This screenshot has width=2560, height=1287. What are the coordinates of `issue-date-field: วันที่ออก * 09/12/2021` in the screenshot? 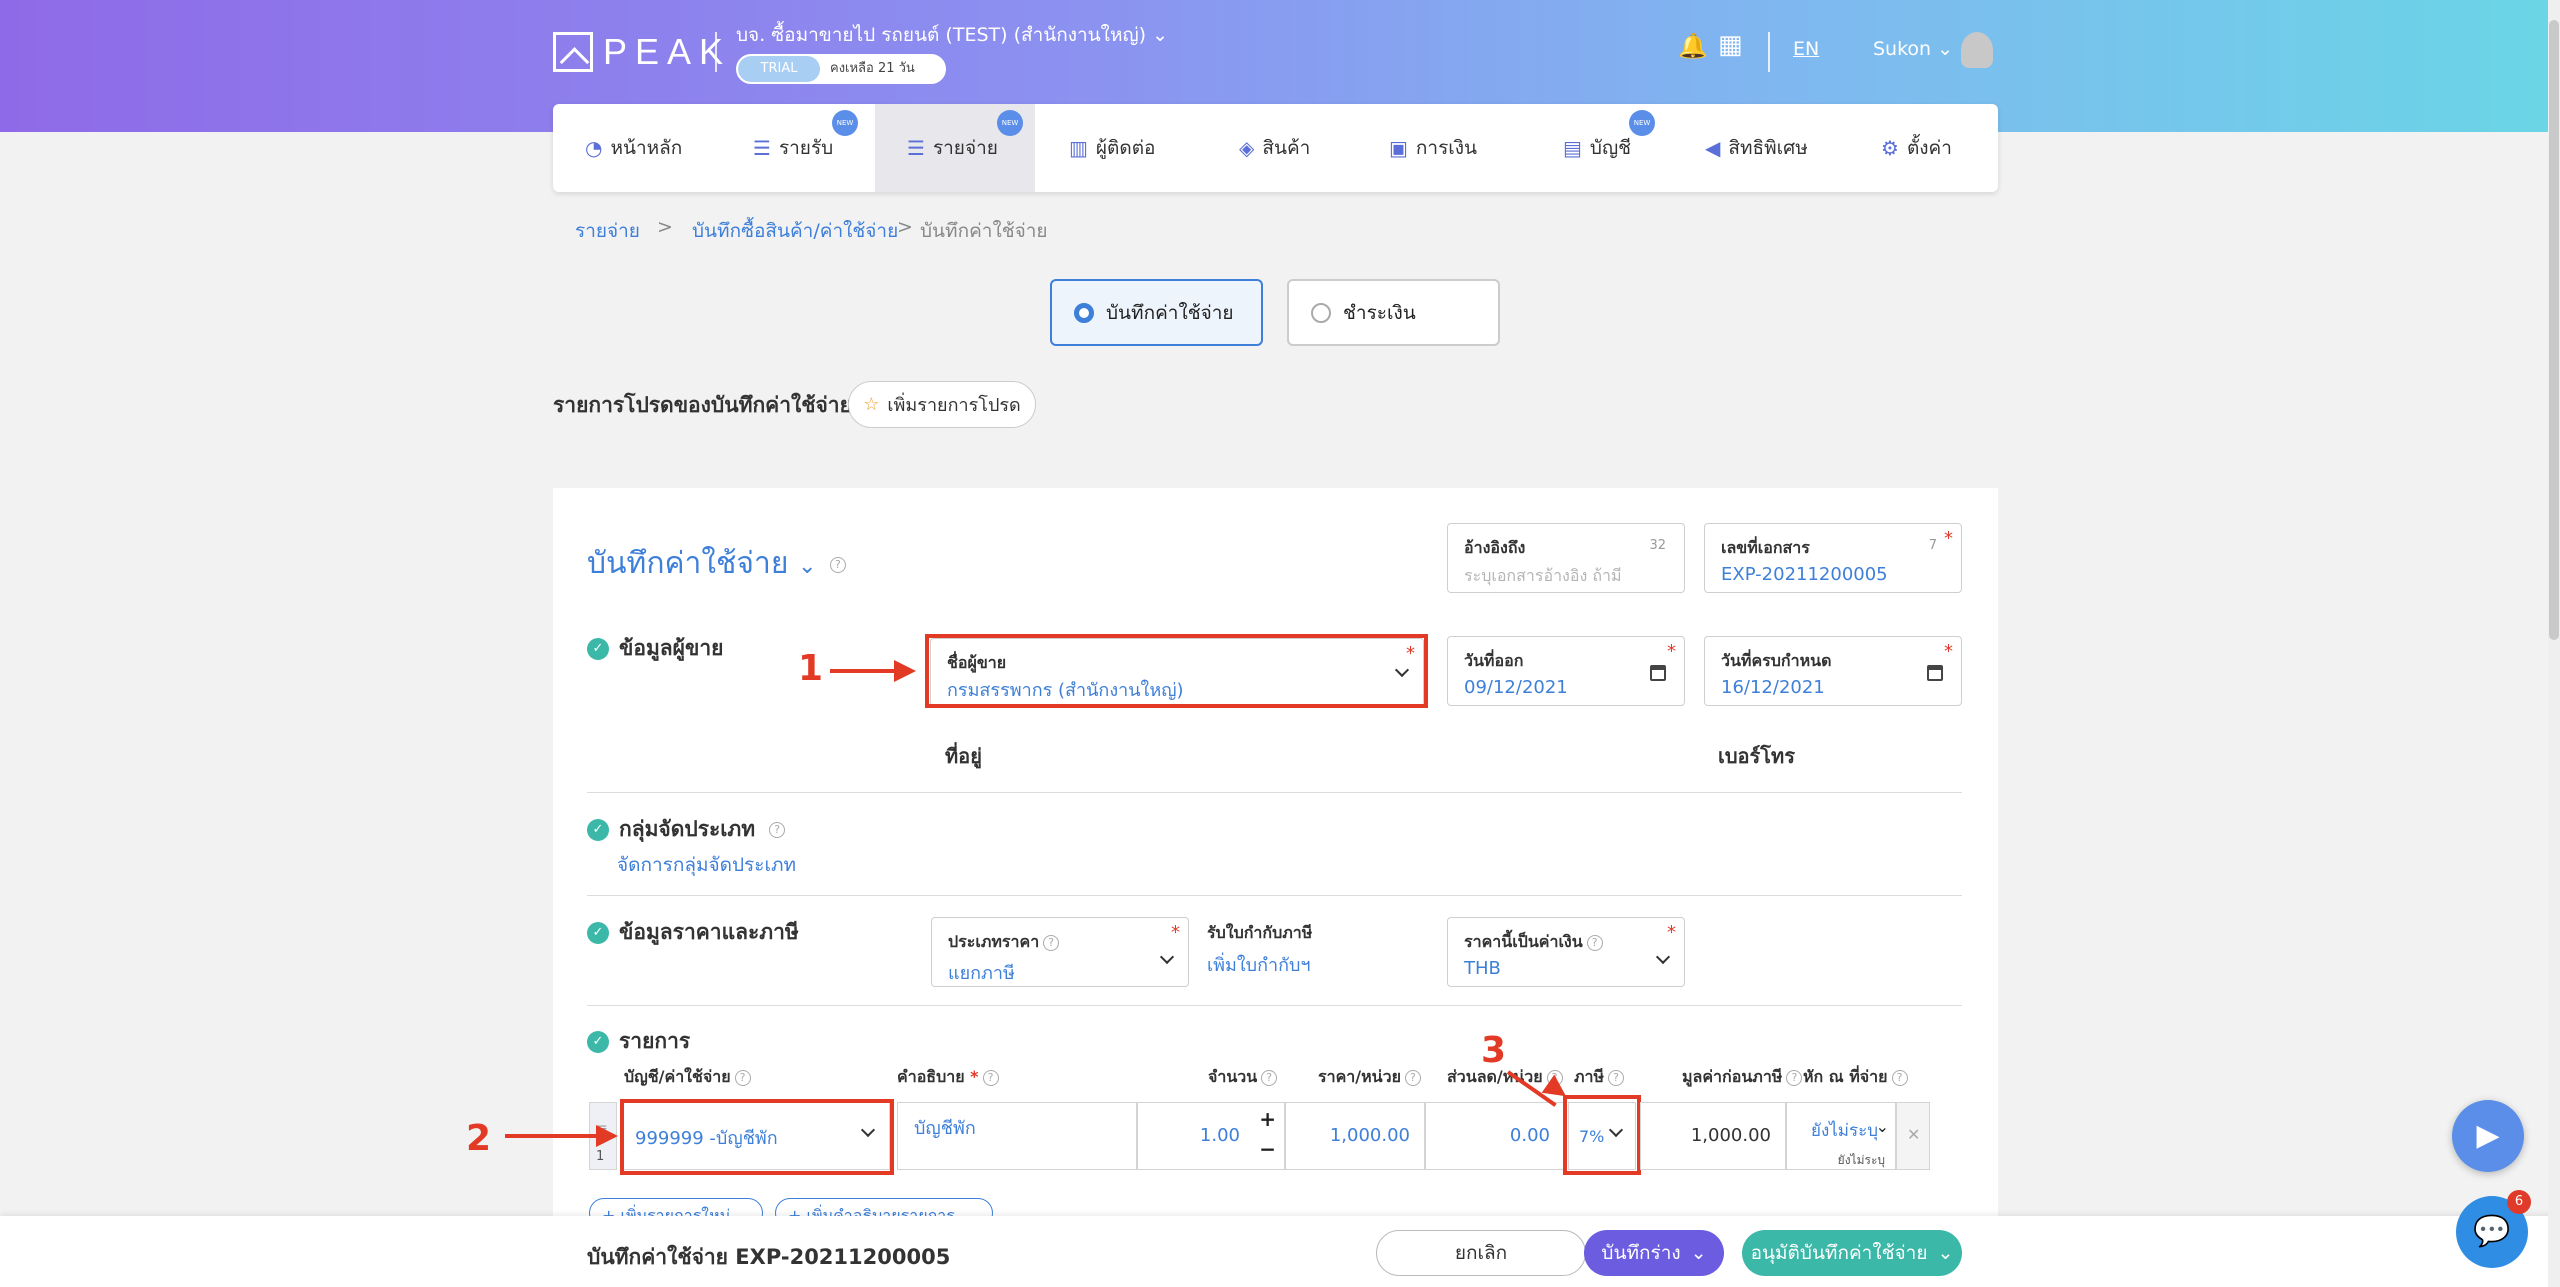 It's located at (1566, 671).